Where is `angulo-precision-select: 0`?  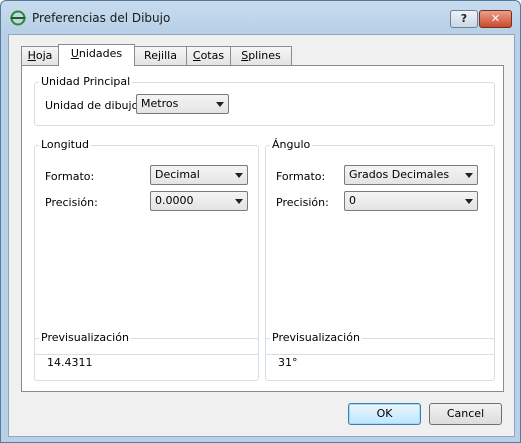 angulo-precision-select: 0 is located at coordinates (411, 201).